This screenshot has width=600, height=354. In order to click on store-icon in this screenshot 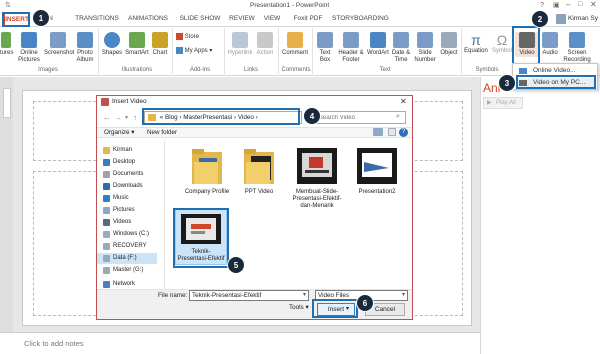, I will do `click(179, 36)`.